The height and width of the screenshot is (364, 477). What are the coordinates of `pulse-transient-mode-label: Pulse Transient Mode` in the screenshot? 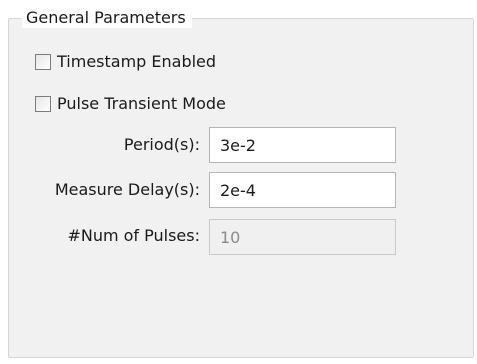 It's located at (141, 103).